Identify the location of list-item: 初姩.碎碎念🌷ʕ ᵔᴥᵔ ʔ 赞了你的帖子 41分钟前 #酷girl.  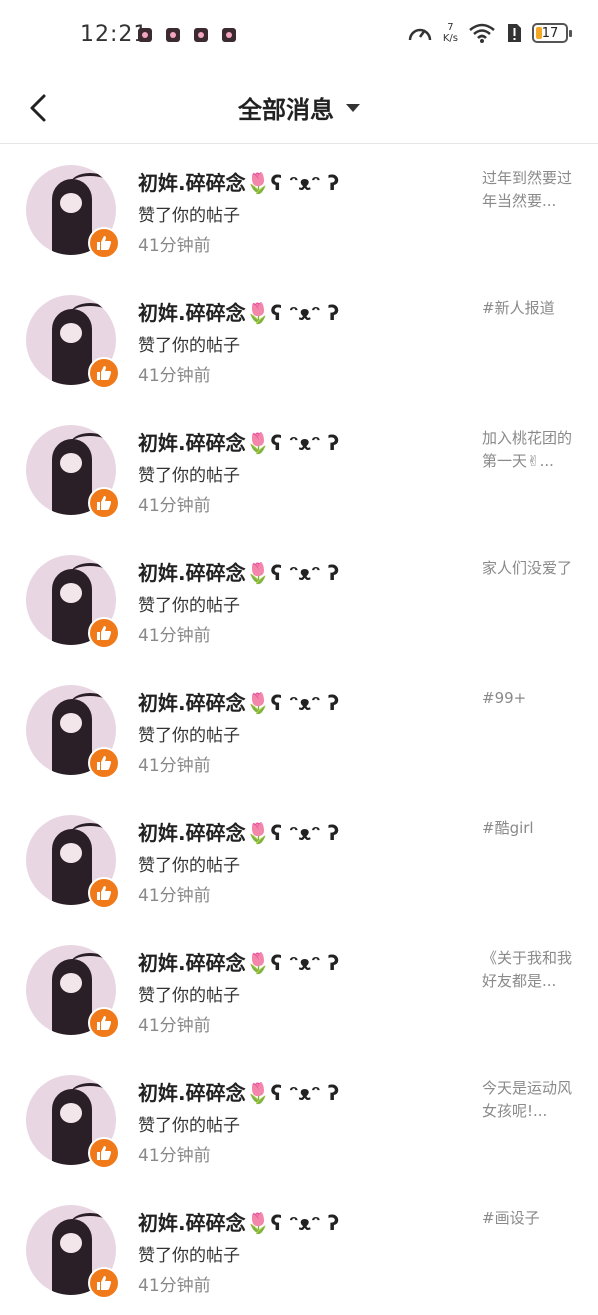
(299, 860).